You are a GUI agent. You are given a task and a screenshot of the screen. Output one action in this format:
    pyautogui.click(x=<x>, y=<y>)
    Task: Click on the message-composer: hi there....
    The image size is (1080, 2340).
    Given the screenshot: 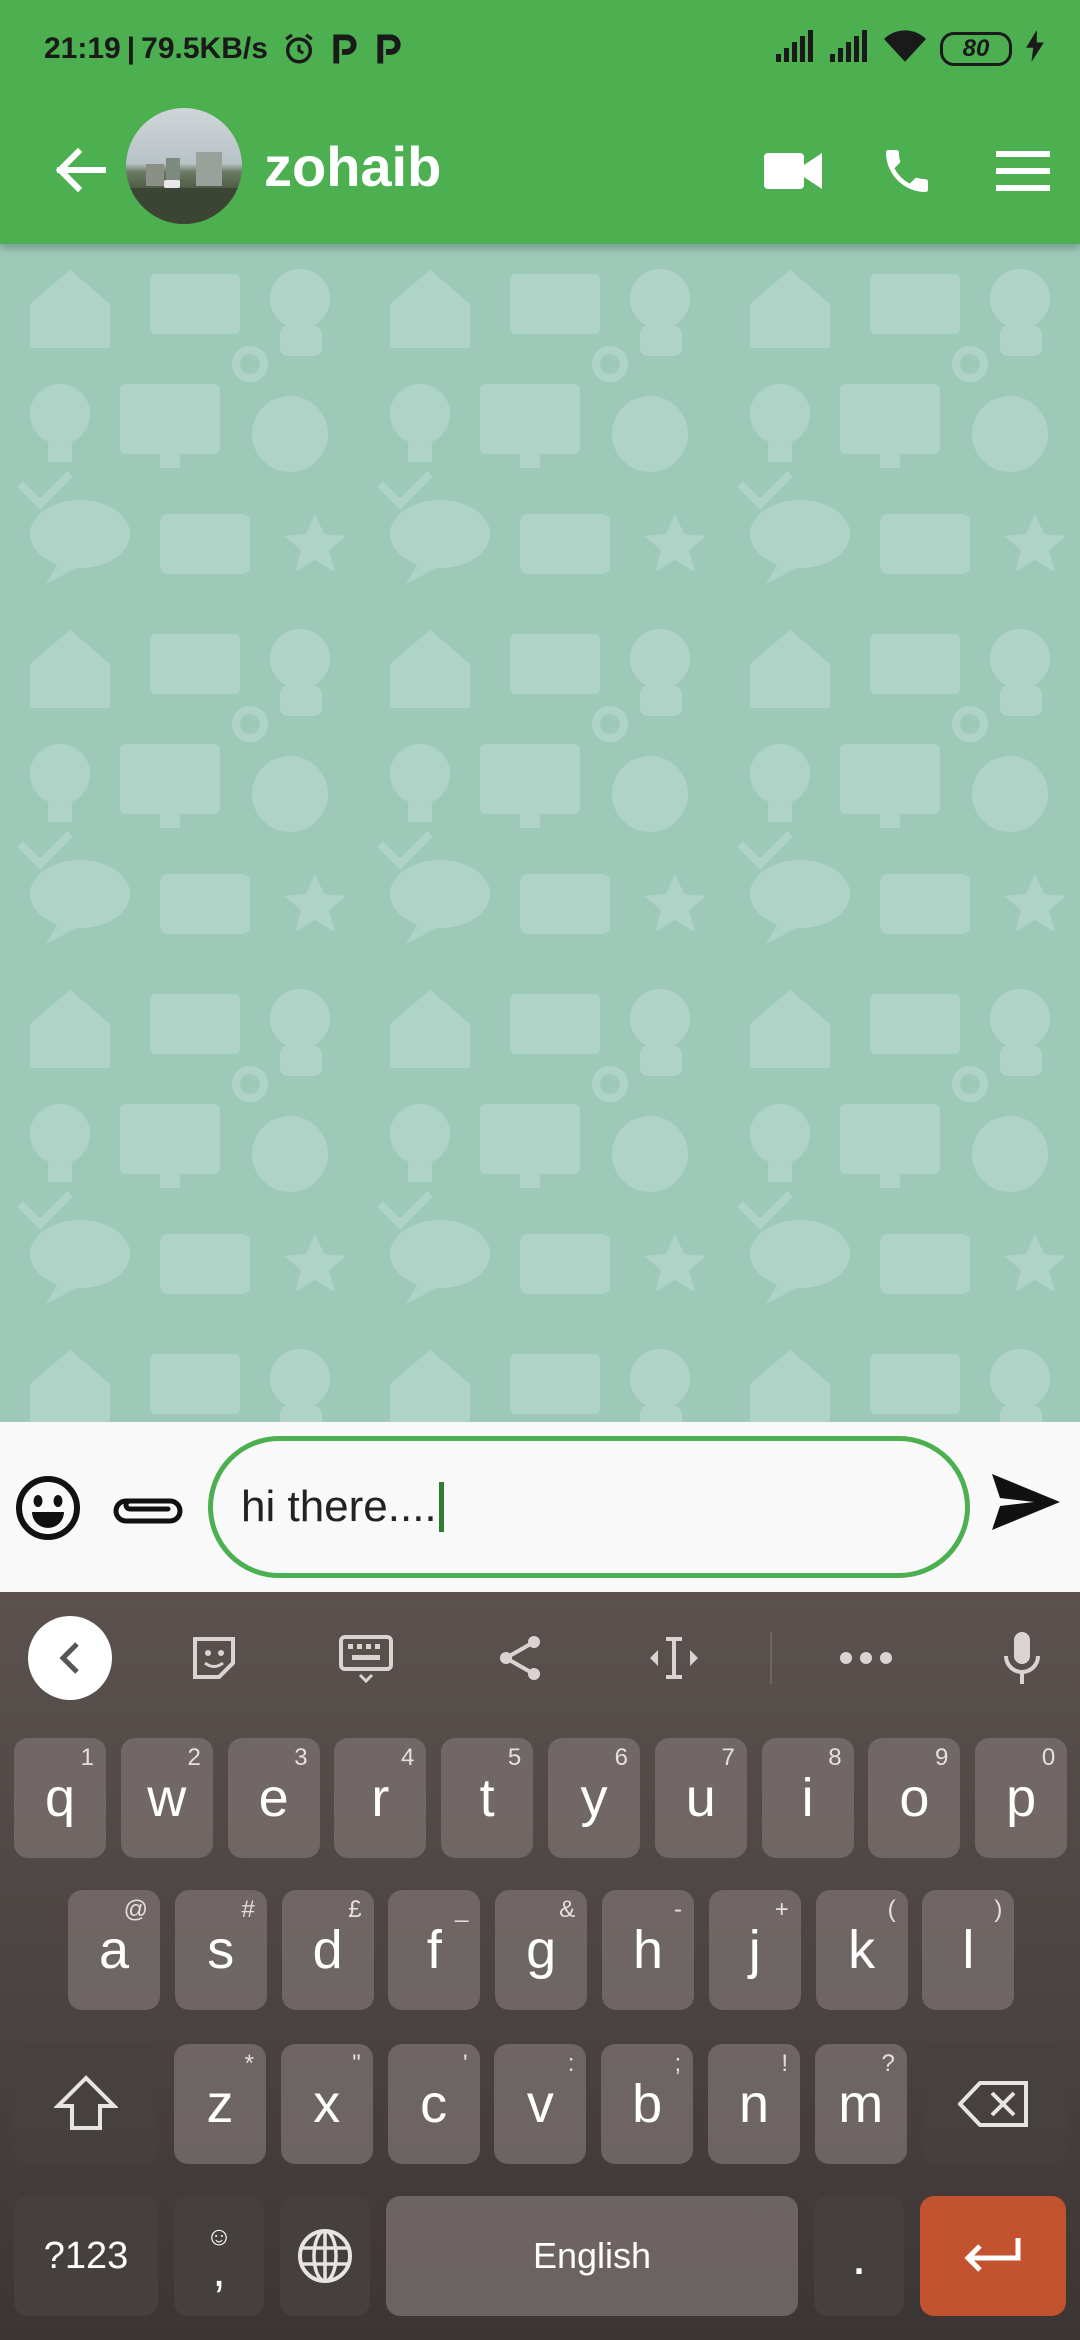 What is the action you would take?
    pyautogui.click(x=540, y=1507)
    